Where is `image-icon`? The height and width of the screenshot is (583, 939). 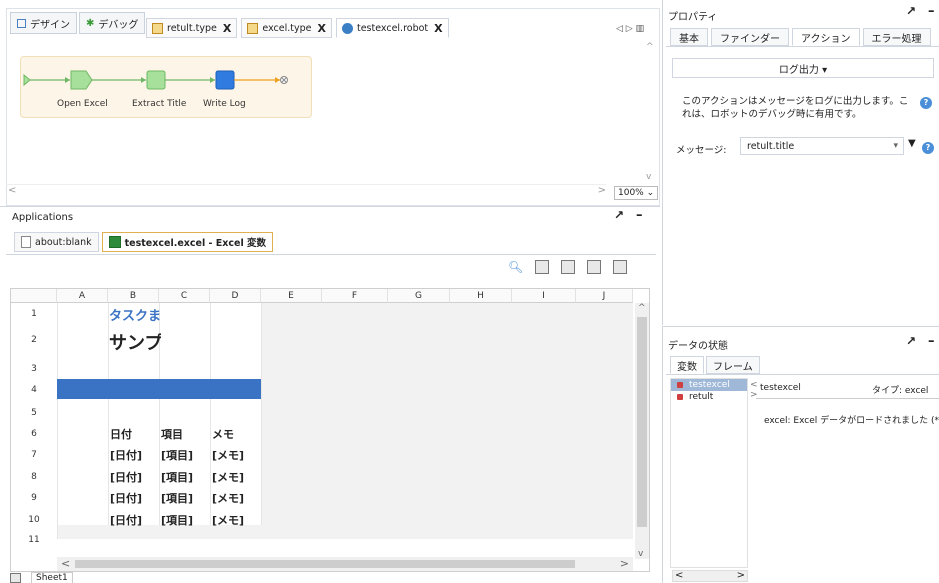 image-icon is located at coordinates (620, 267).